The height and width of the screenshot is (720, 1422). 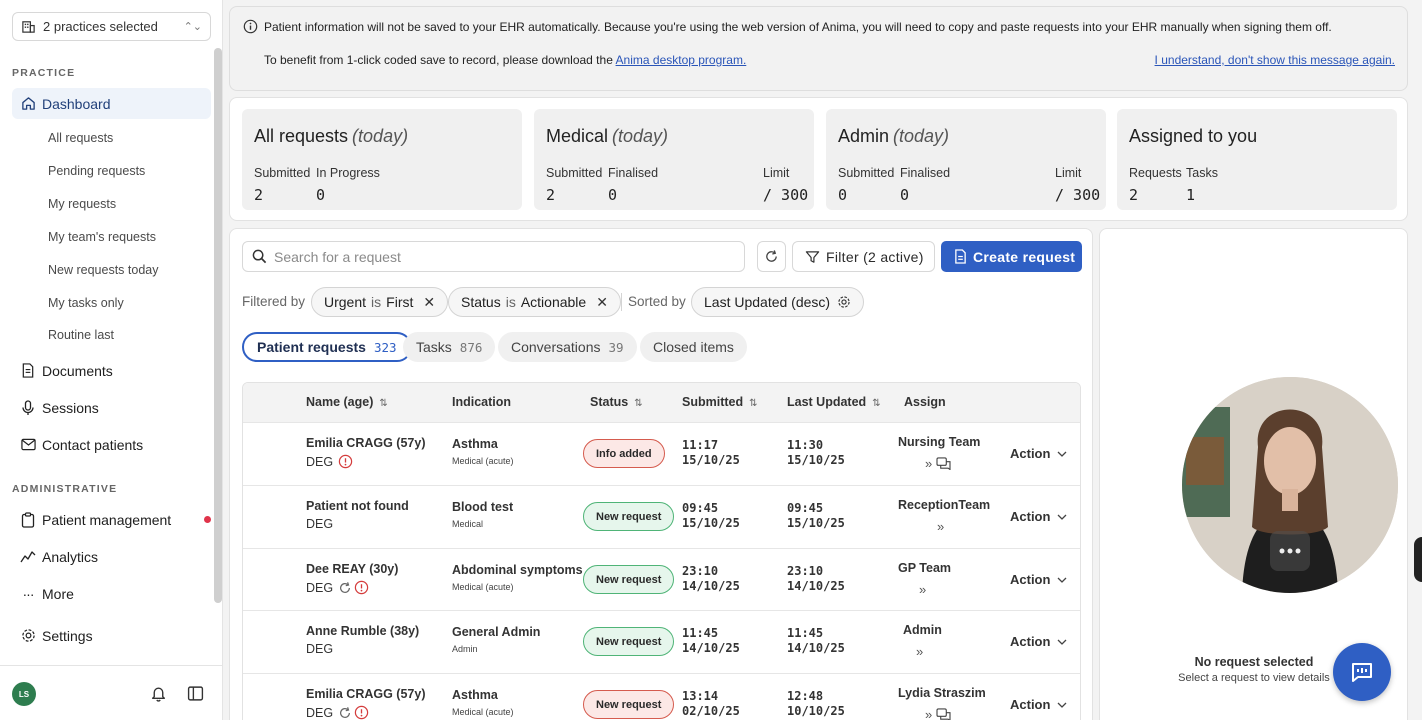 What do you see at coordinates (70, 556) in the screenshot?
I see `nav-analytics-label: Analytics` at bounding box center [70, 556].